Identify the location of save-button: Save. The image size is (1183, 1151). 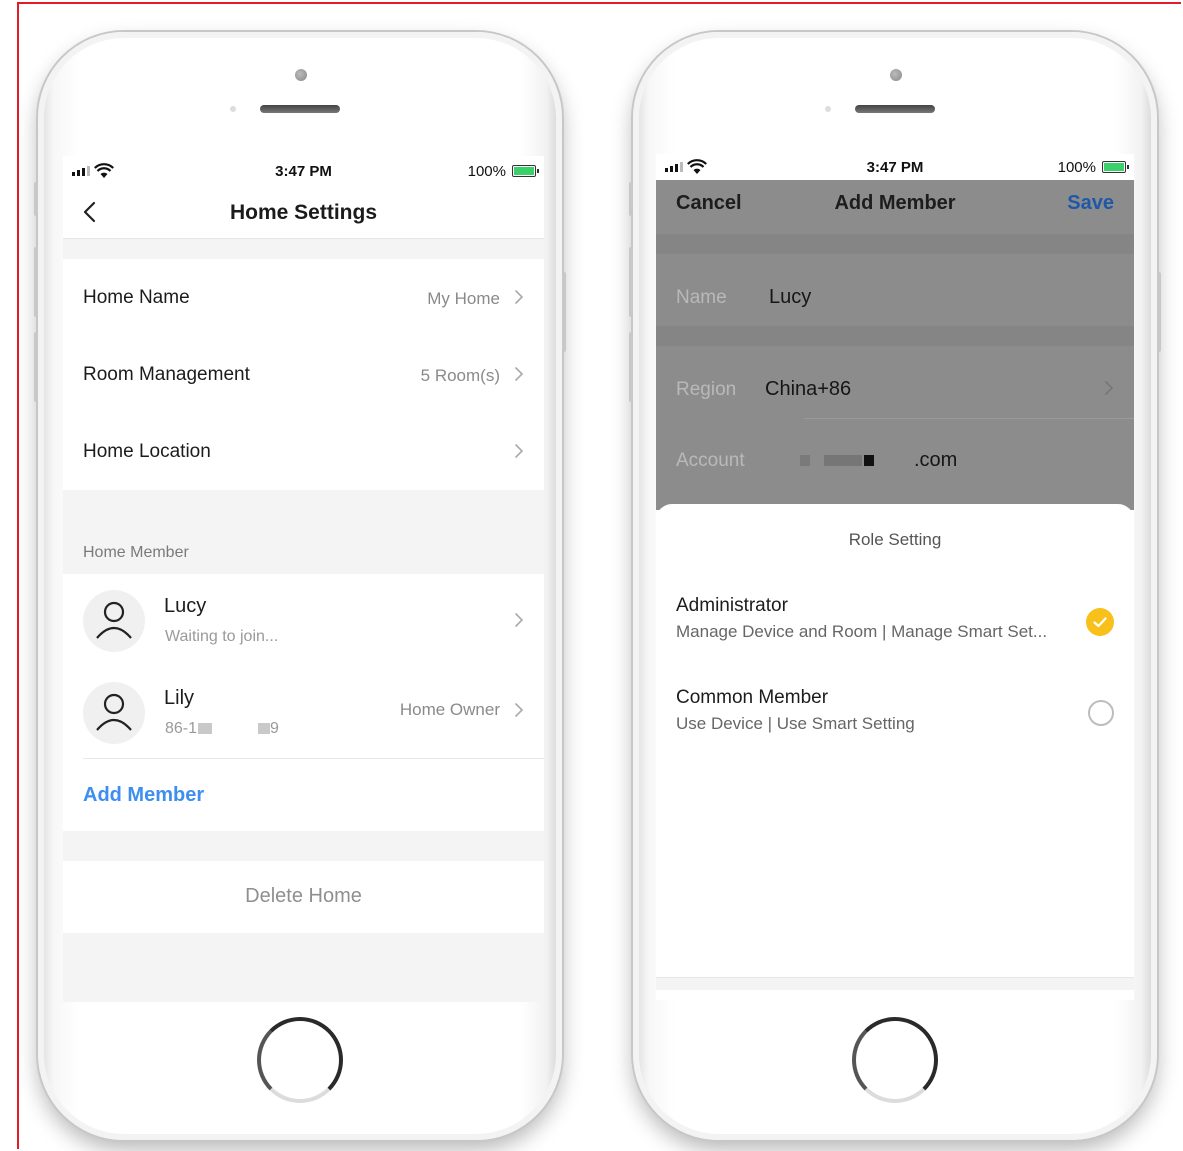
(1090, 203).